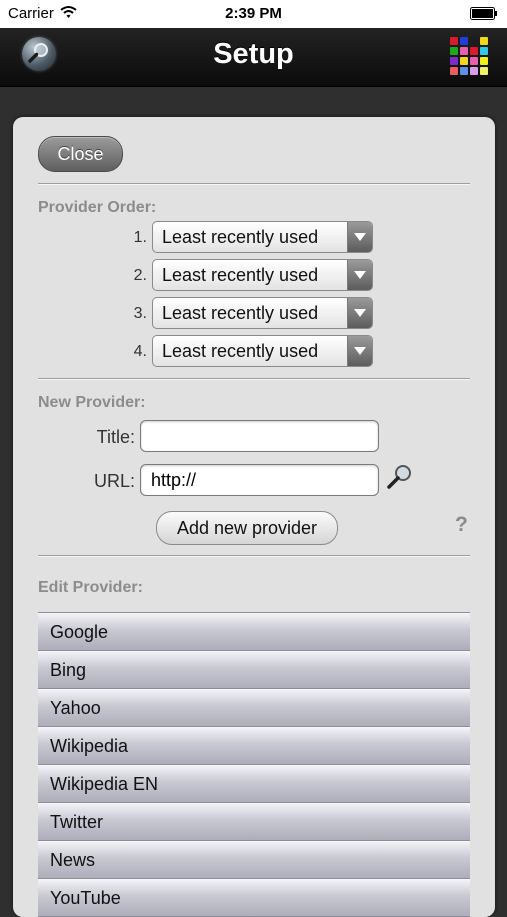 The image size is (507, 917). What do you see at coordinates (259, 436) in the screenshot?
I see `title-input` at bounding box center [259, 436].